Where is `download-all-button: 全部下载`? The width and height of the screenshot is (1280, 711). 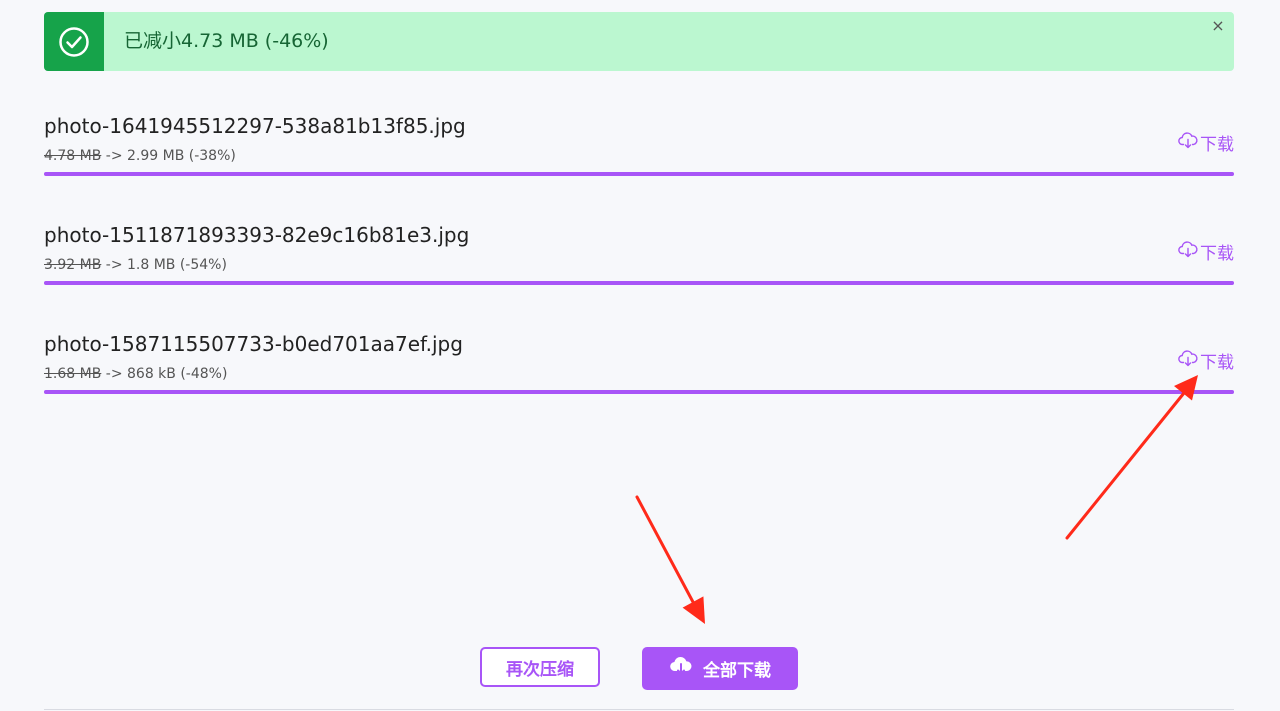
download-all-button: 全部下载 is located at coordinates (720, 668).